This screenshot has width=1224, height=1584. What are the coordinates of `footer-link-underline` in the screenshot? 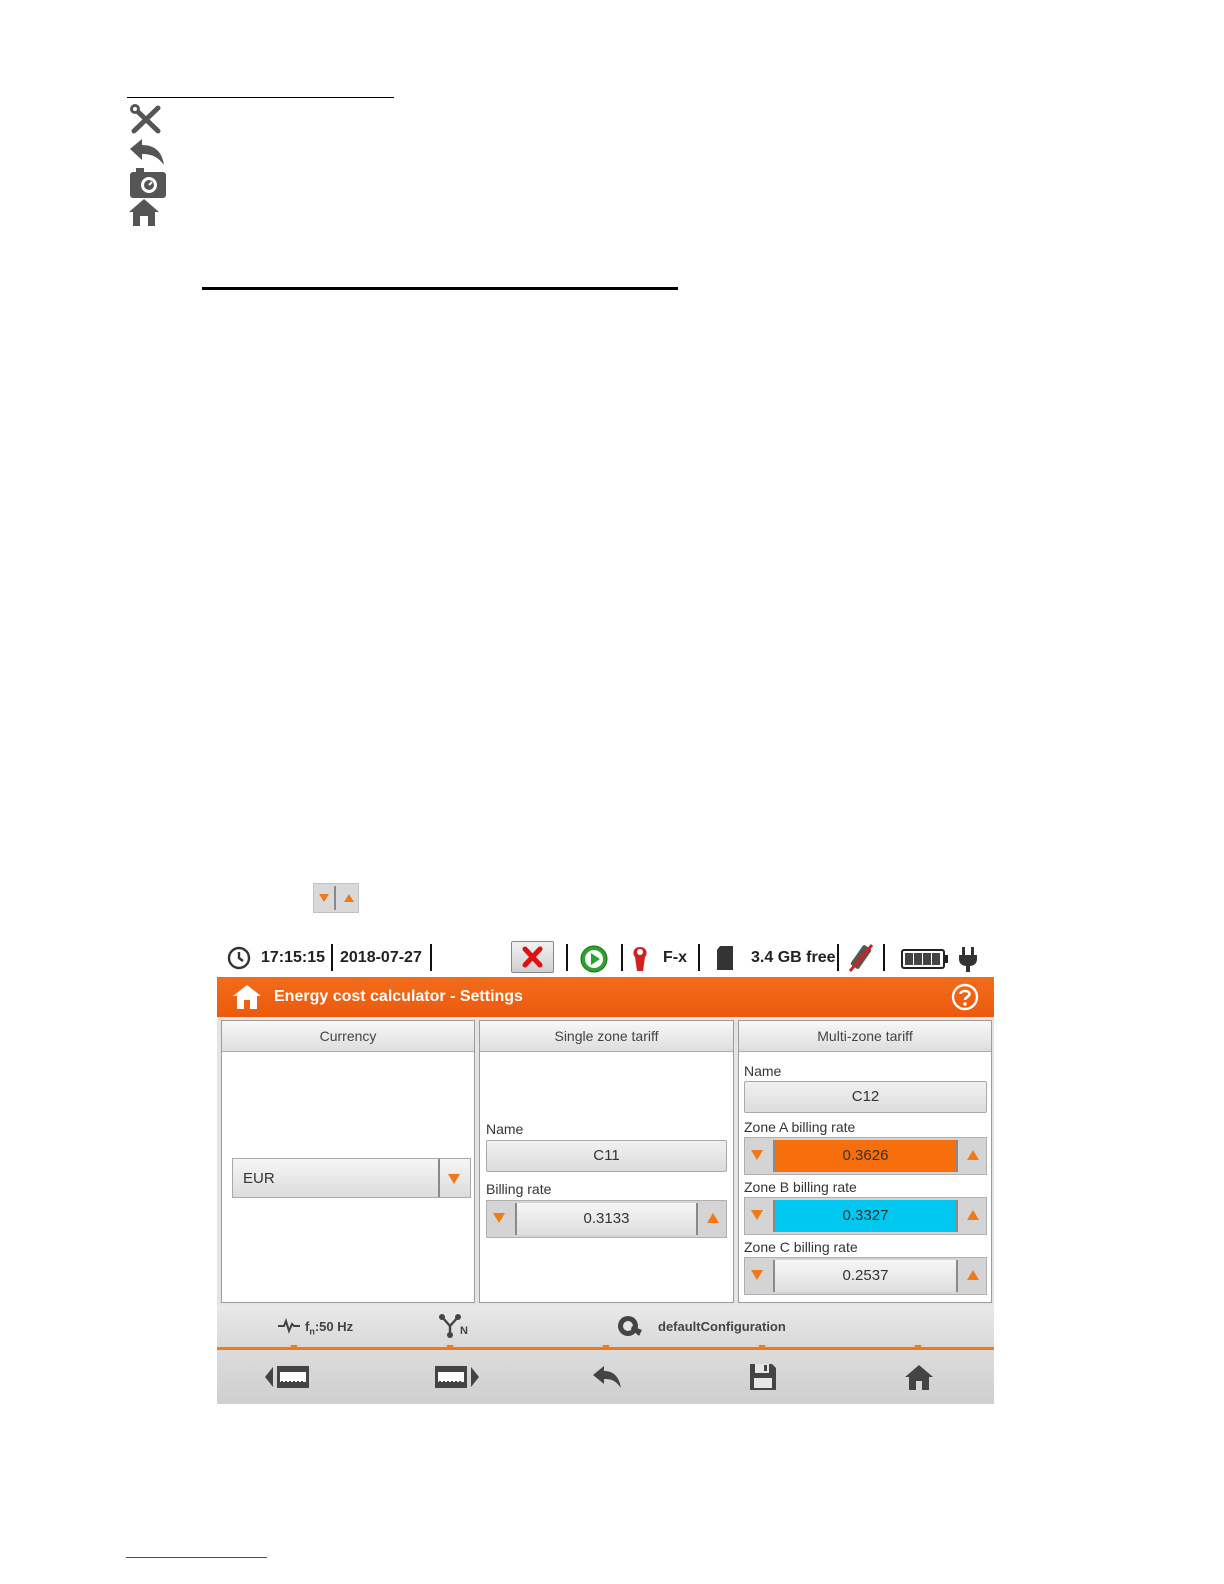 It's located at (196, 1557).